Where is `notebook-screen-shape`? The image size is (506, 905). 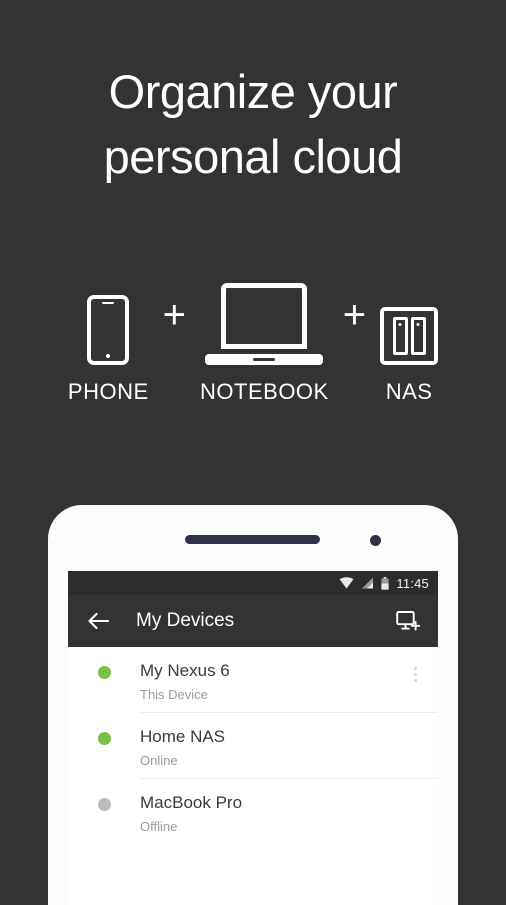
notebook-screen-shape is located at coordinates (264, 316).